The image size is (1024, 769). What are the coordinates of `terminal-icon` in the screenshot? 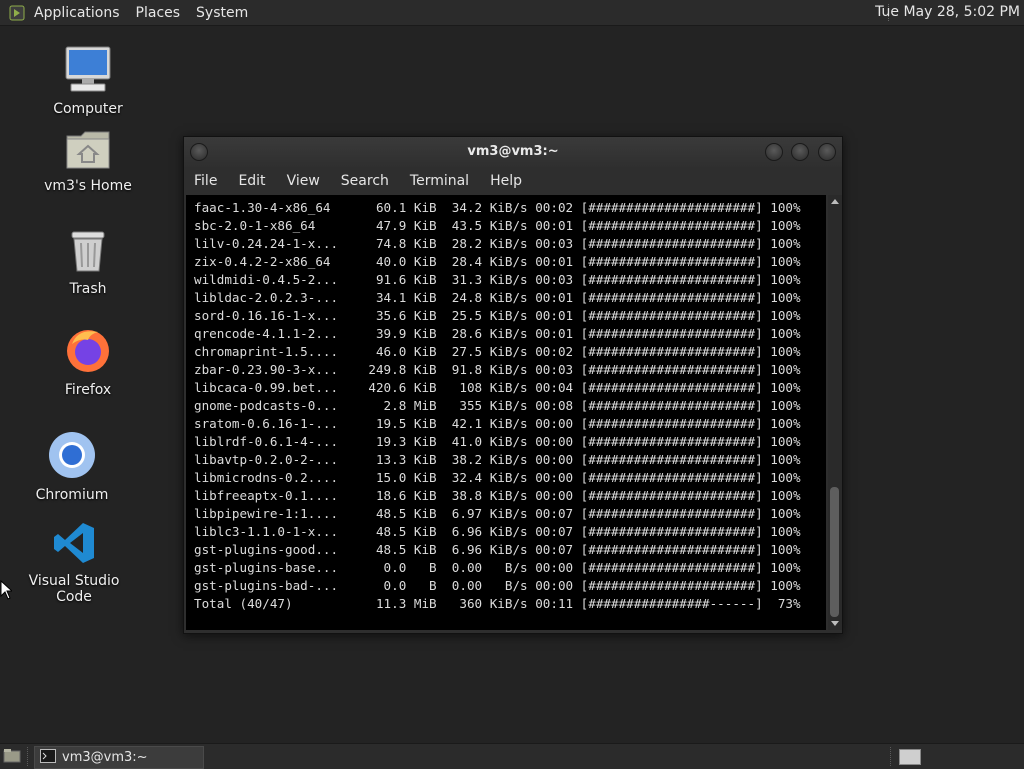 It's located at (48, 757).